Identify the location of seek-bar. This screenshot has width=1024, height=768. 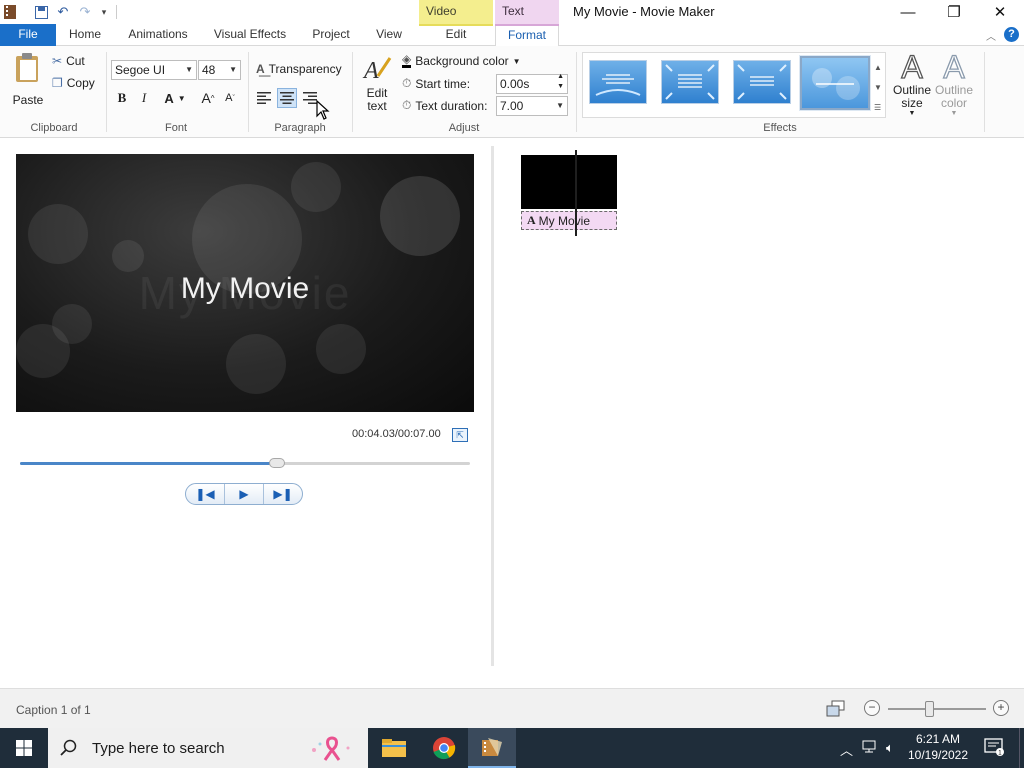
(245, 463).